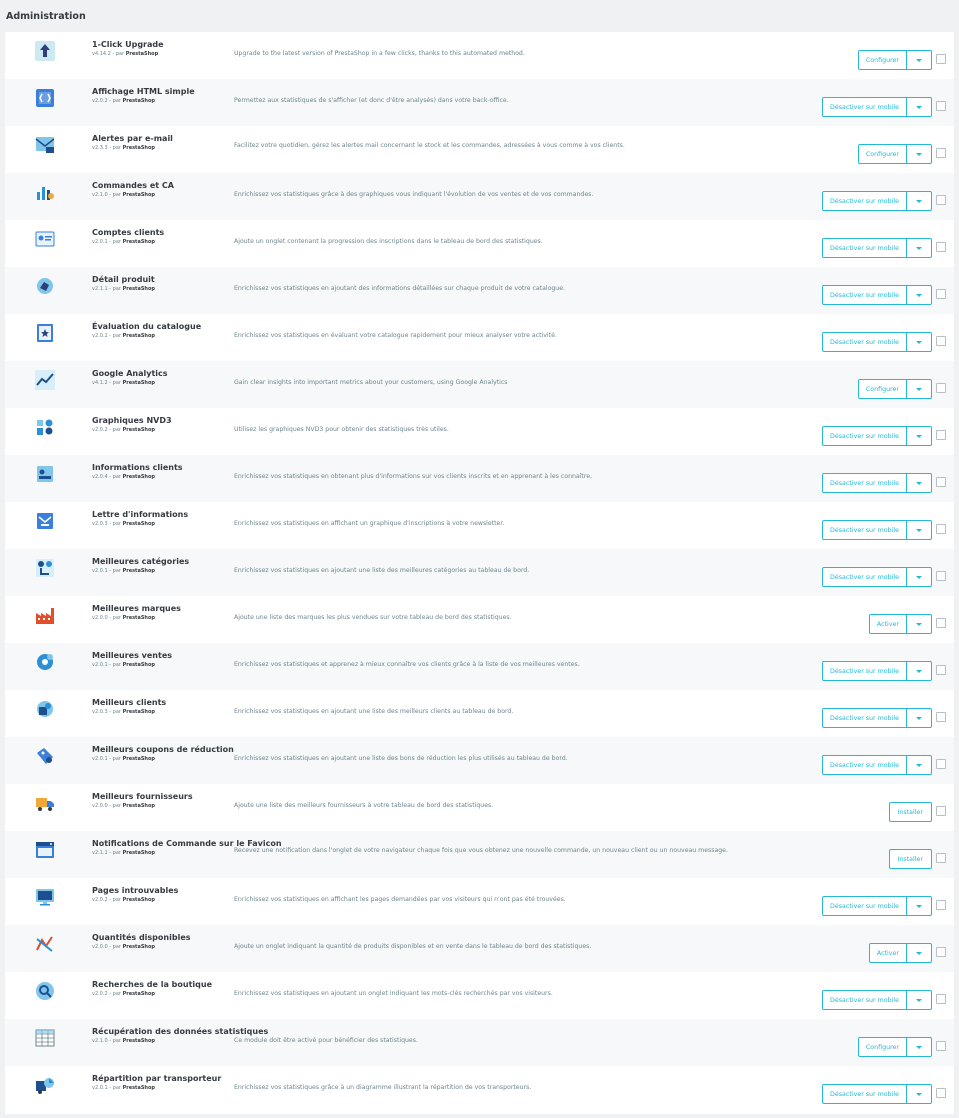 This screenshot has width=959, height=1118. What do you see at coordinates (45, 944) in the screenshot?
I see `stock-quantity-icon` at bounding box center [45, 944].